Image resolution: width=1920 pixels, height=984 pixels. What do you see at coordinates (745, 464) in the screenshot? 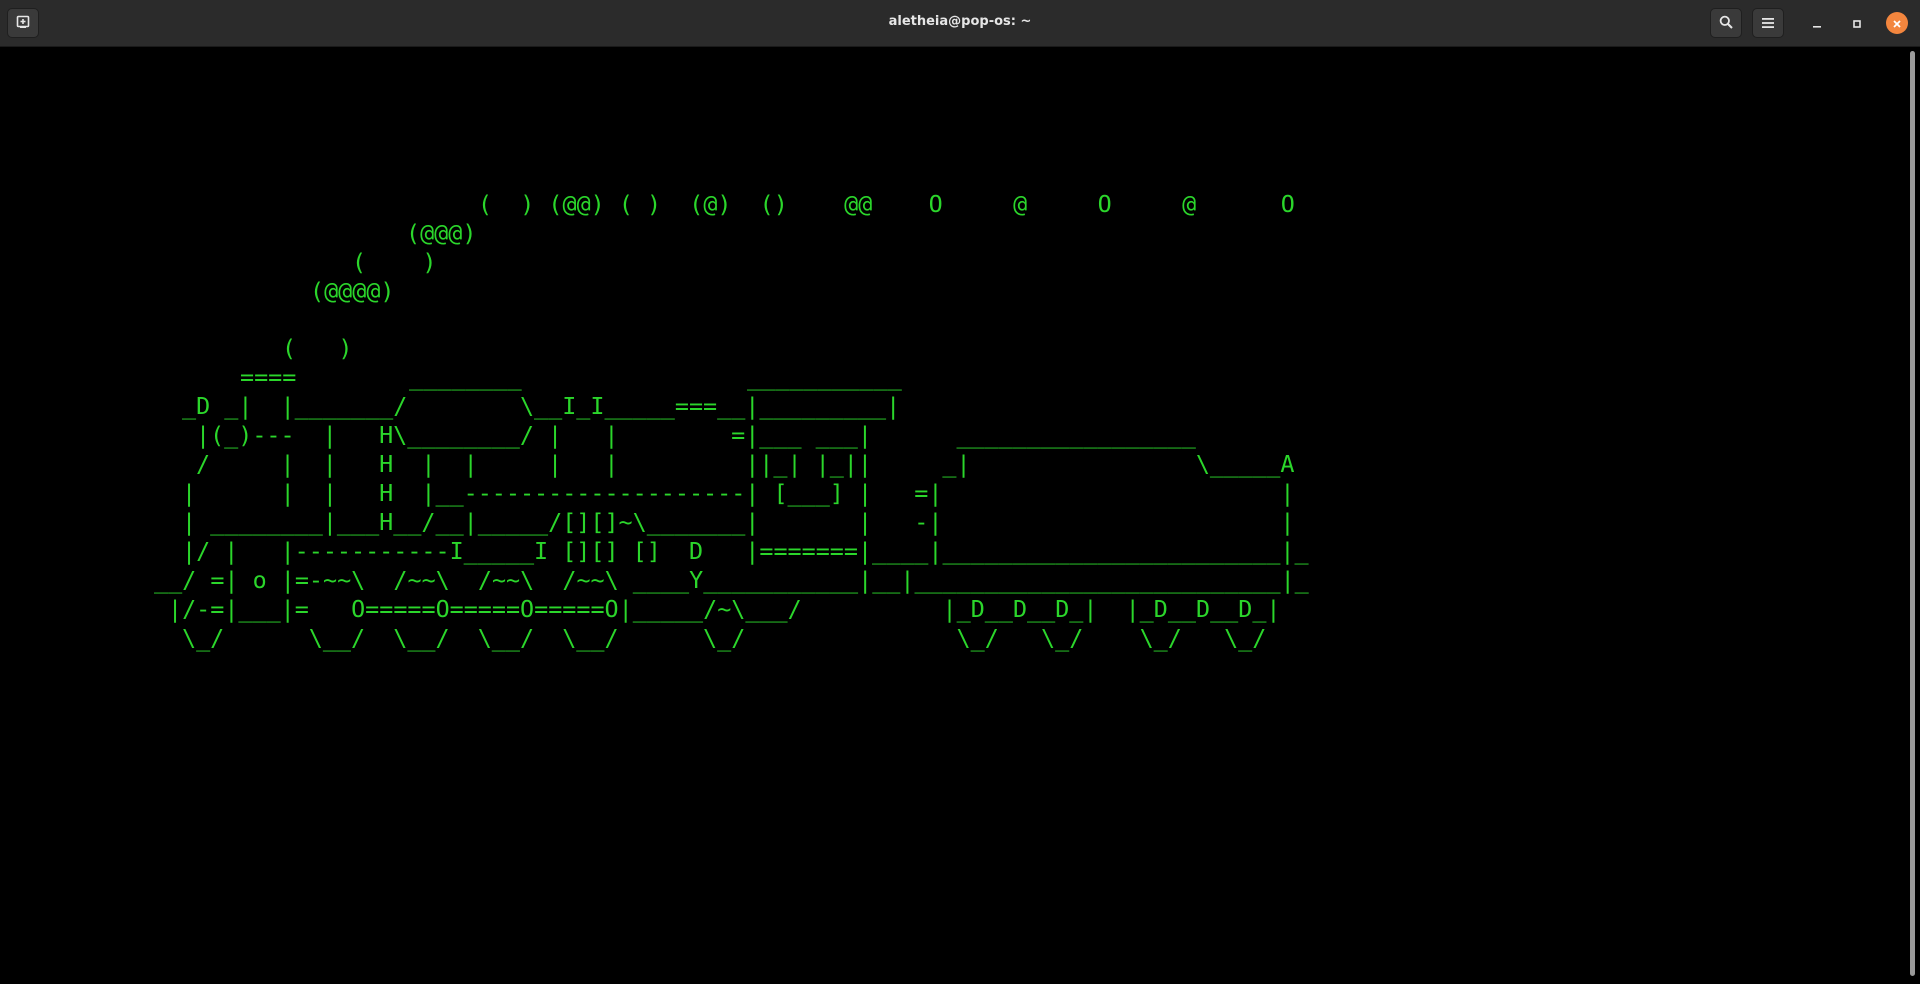
I see `train-line: / | | H | | | | ||_| |_|| _| \_____A` at bounding box center [745, 464].